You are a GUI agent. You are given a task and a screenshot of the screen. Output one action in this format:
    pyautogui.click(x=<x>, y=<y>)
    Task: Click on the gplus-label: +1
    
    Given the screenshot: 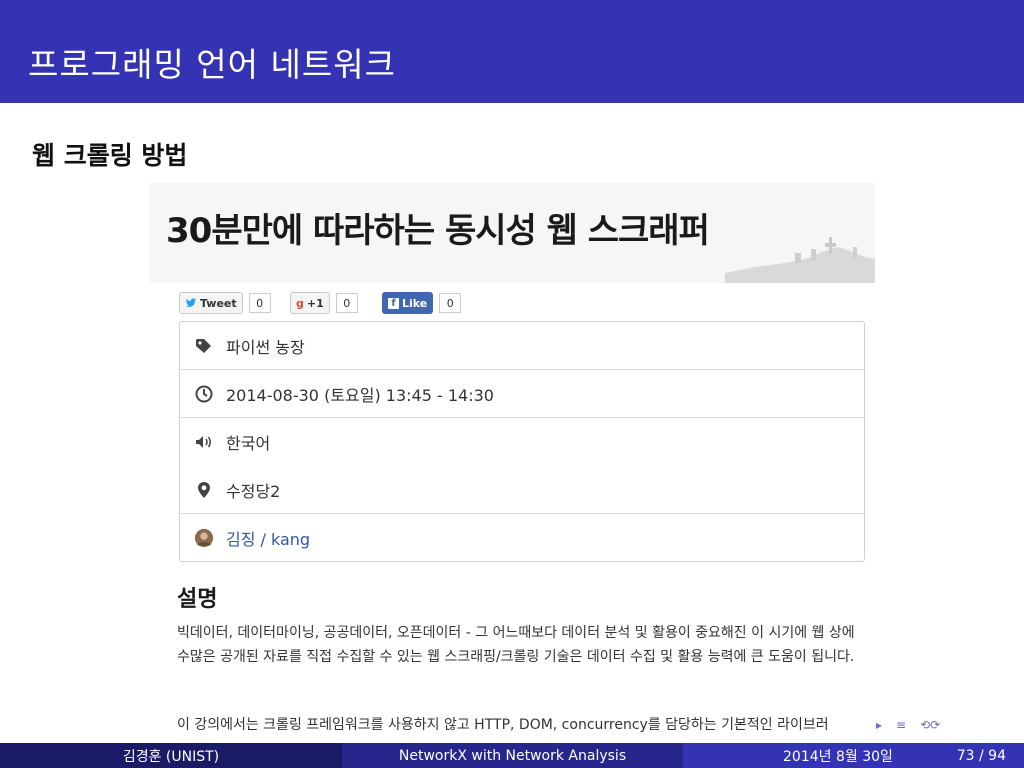 What is the action you would take?
    pyautogui.click(x=315, y=303)
    